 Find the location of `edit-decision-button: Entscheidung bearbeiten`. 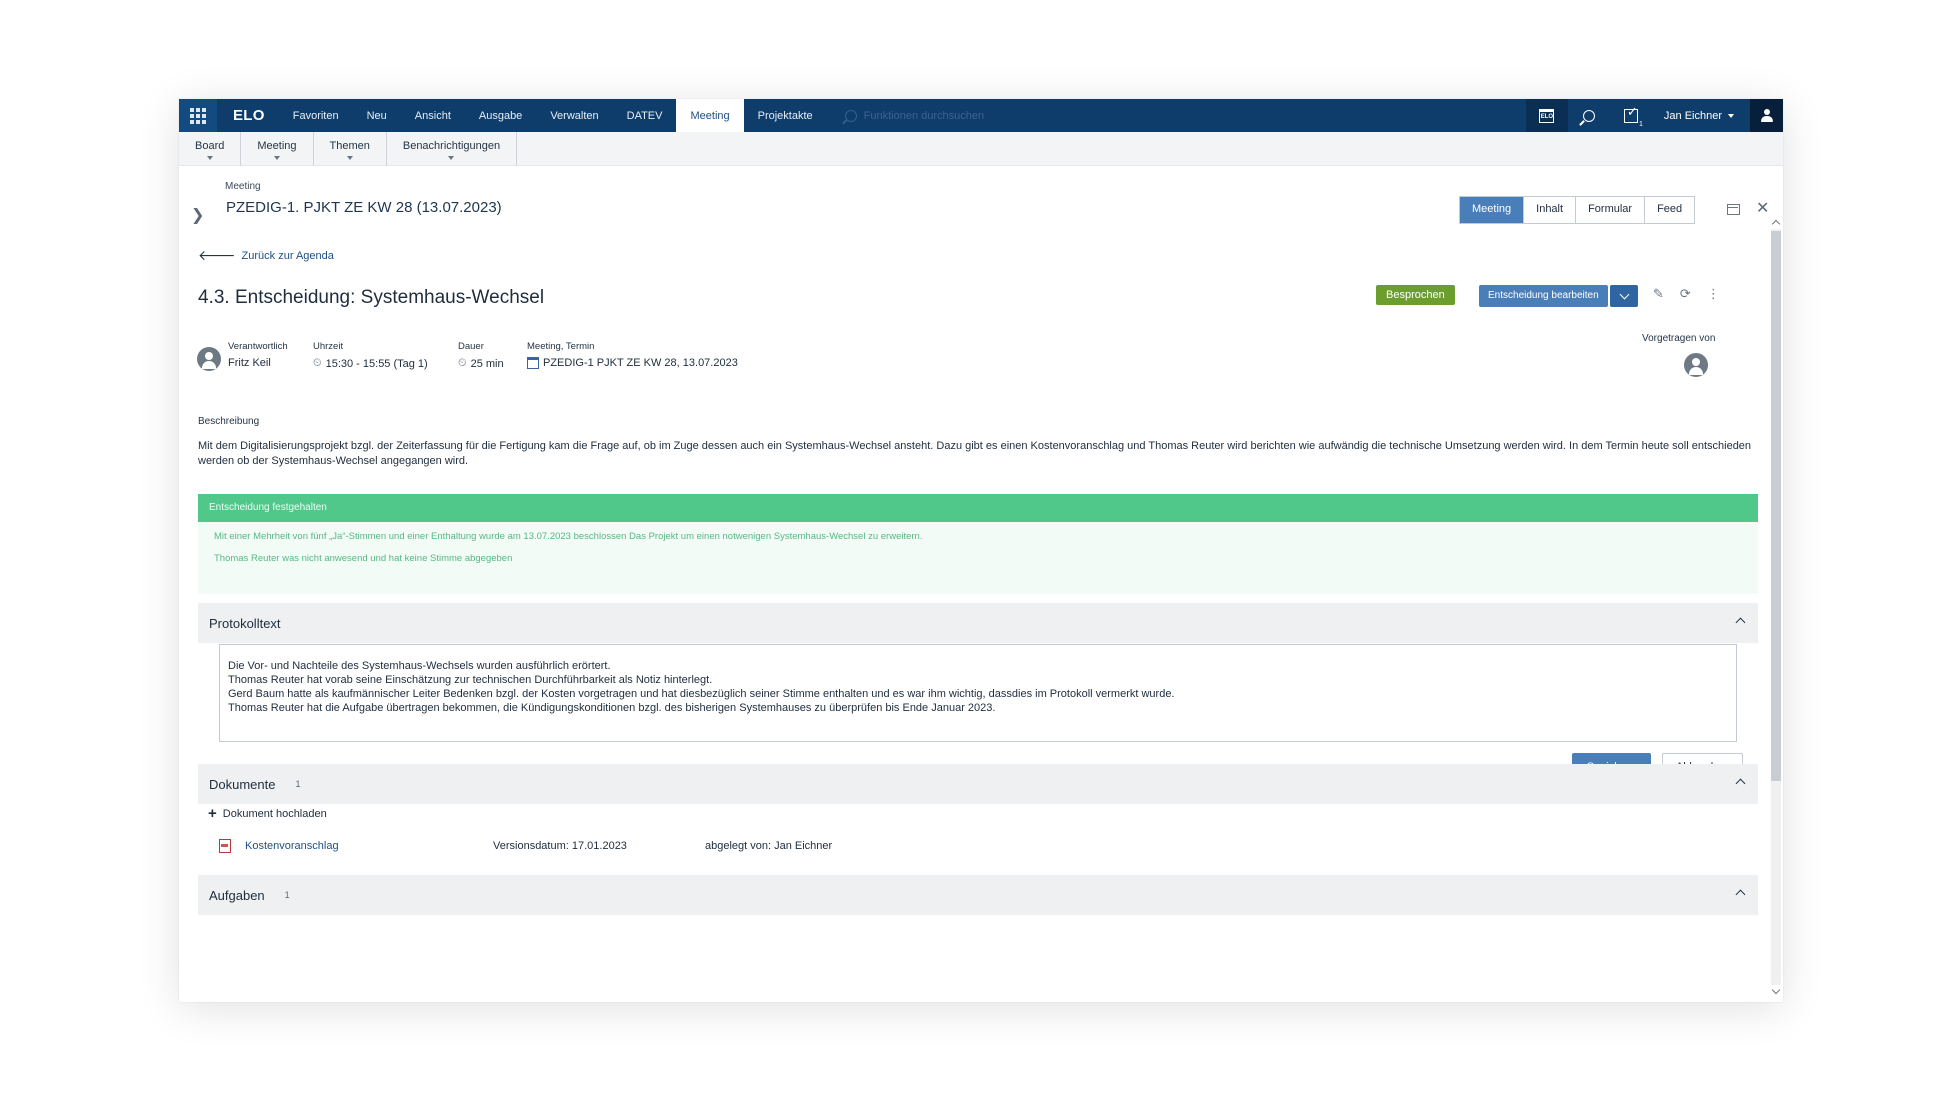

edit-decision-button: Entscheidung bearbeiten is located at coordinates (1543, 296).